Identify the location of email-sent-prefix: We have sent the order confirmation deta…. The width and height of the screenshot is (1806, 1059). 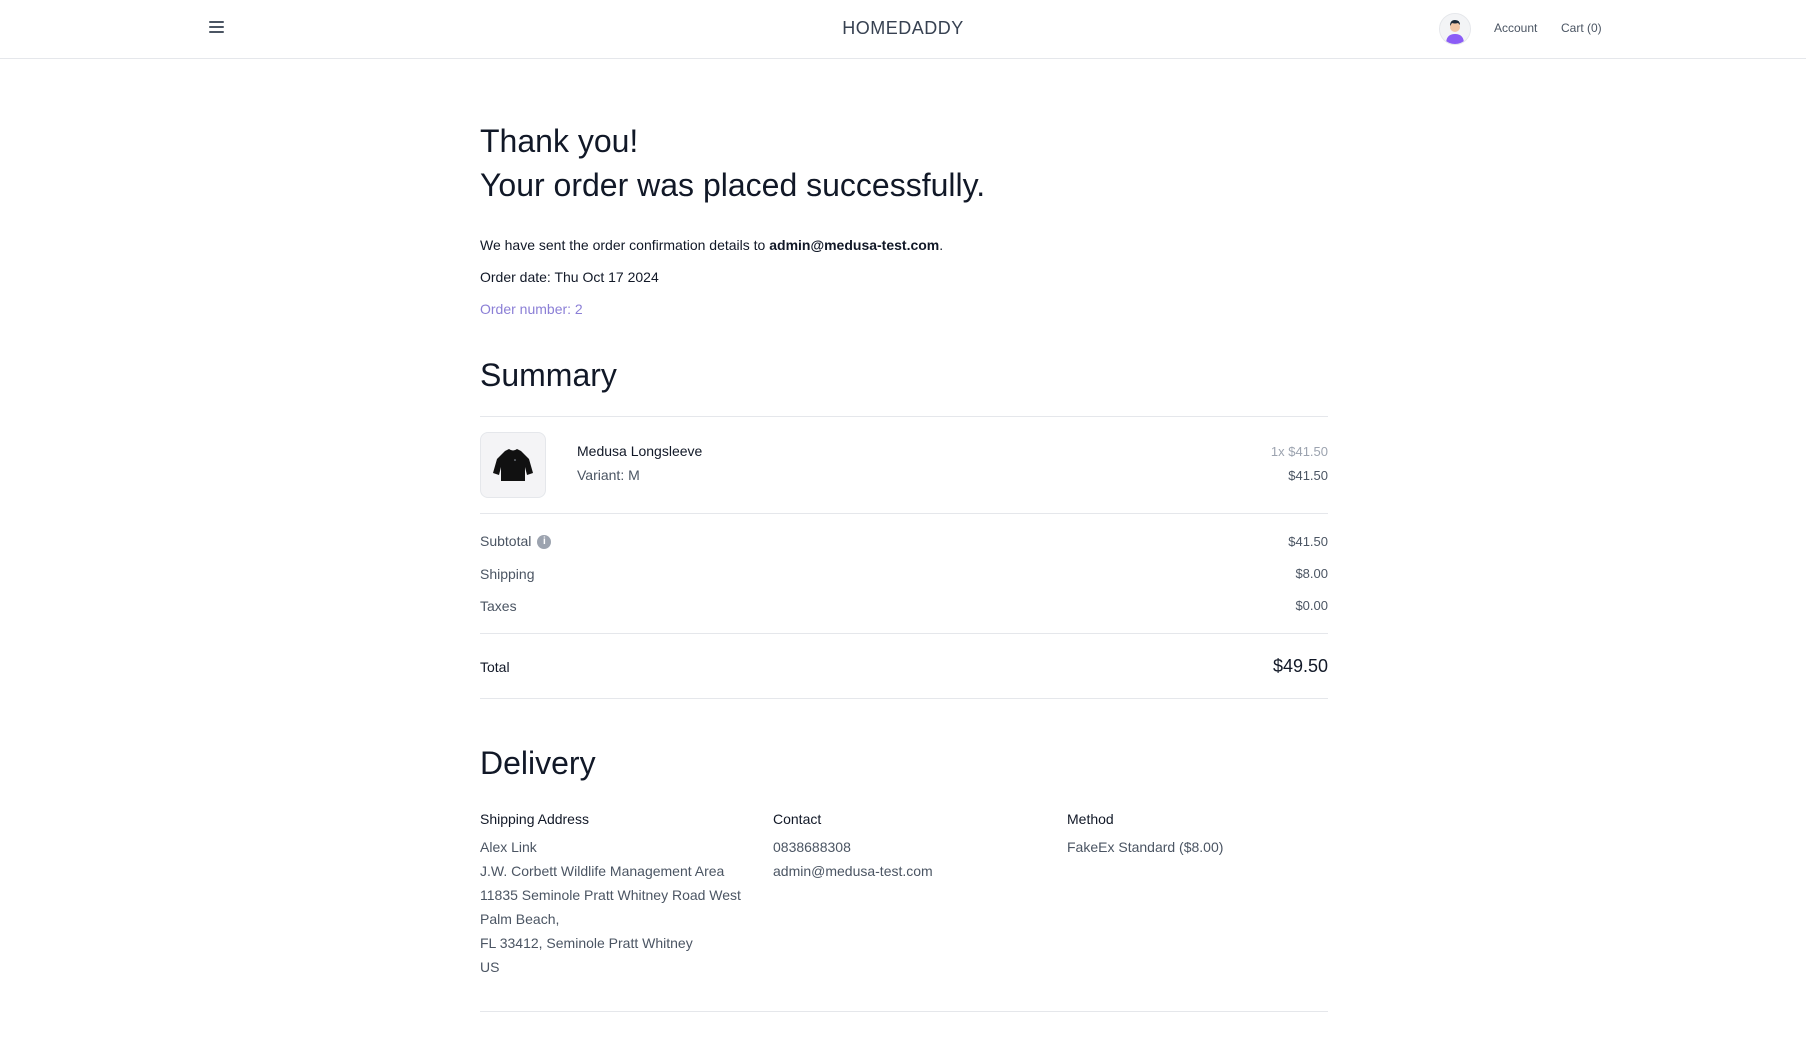
(623, 245).